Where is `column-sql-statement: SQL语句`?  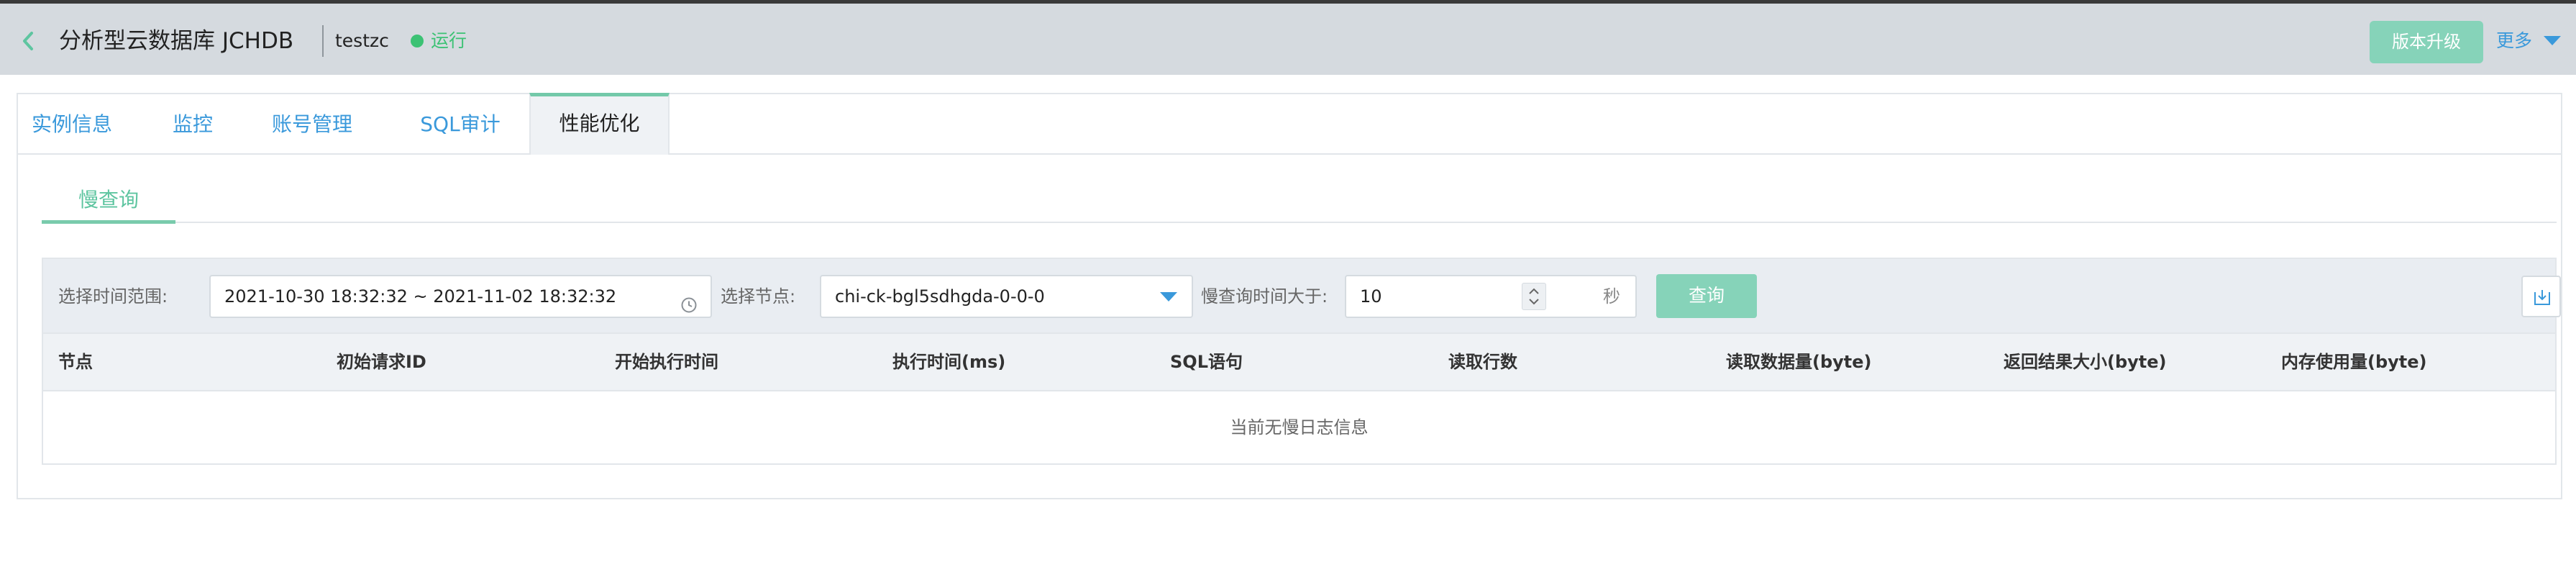 column-sql-statement: SQL语句 is located at coordinates (1206, 362).